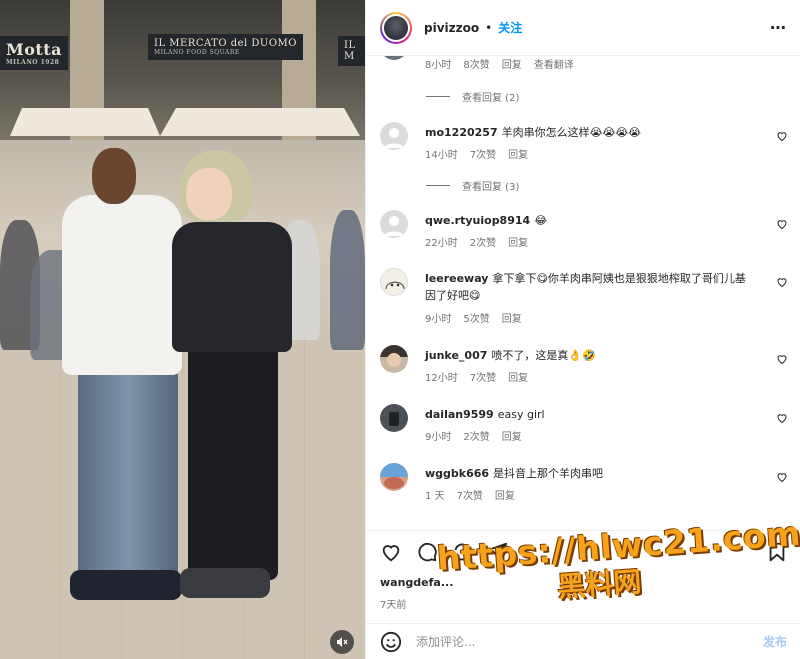  What do you see at coordinates (510, 27) in the screenshot?
I see `follow-button: 关注` at bounding box center [510, 27].